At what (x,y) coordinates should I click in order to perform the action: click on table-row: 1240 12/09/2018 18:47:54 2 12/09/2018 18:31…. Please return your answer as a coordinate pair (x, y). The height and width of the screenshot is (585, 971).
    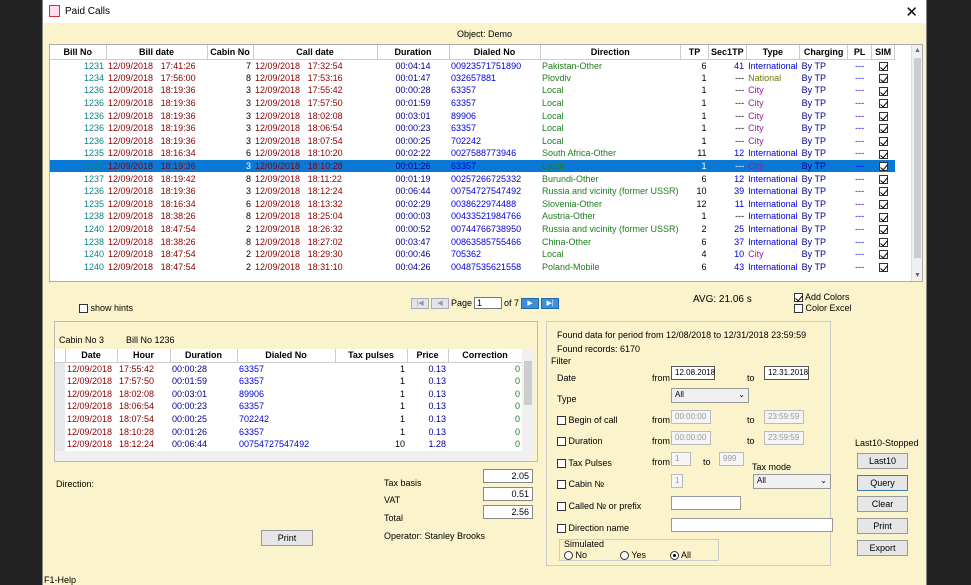
    Looking at the image, I should click on (472, 267).